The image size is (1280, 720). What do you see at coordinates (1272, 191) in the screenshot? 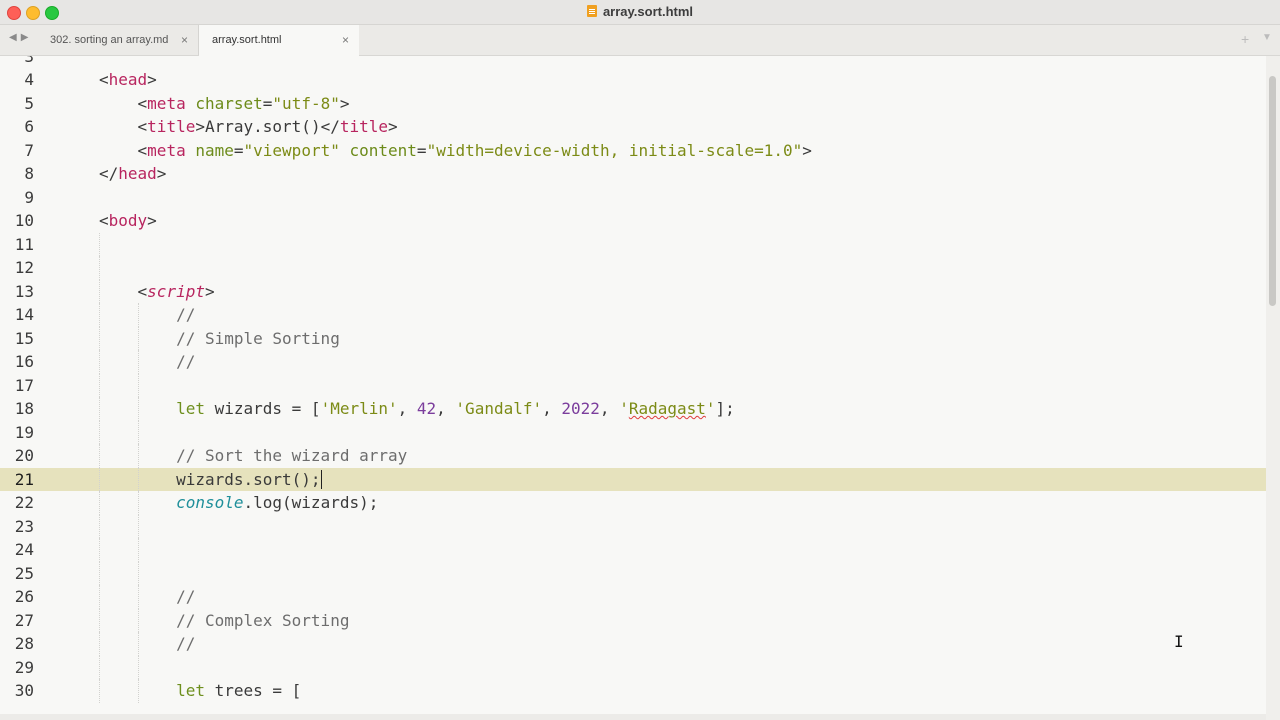
I see `scrollbar-thumb` at bounding box center [1272, 191].